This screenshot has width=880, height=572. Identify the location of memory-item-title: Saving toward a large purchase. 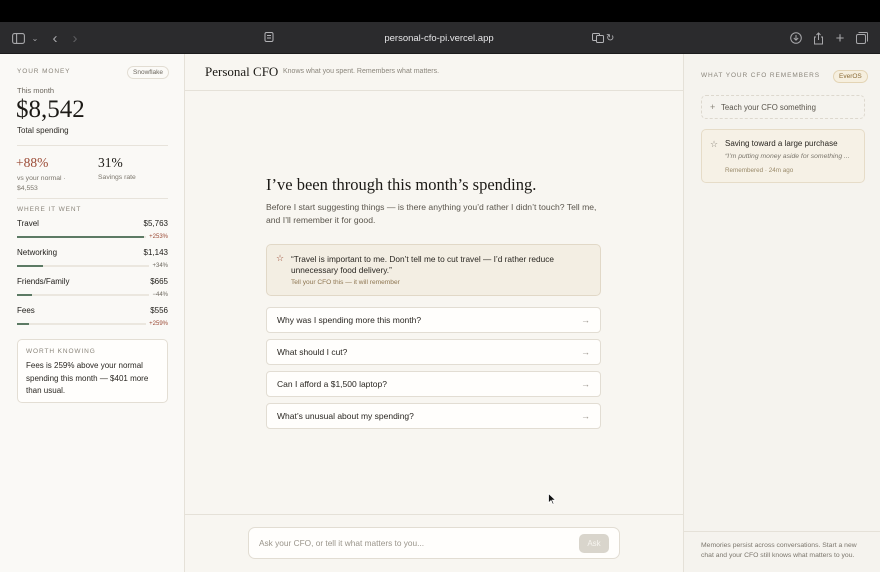
(781, 143).